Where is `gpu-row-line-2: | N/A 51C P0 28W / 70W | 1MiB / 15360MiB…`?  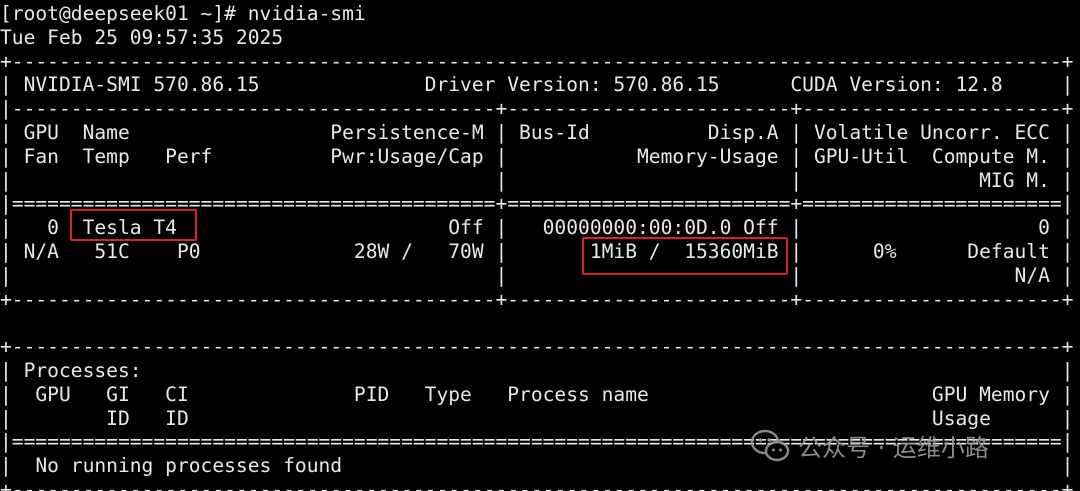
gpu-row-line-2: | N/A 51C P0 28W / 70W | 1MiB / 15360MiB… is located at coordinates (537, 251).